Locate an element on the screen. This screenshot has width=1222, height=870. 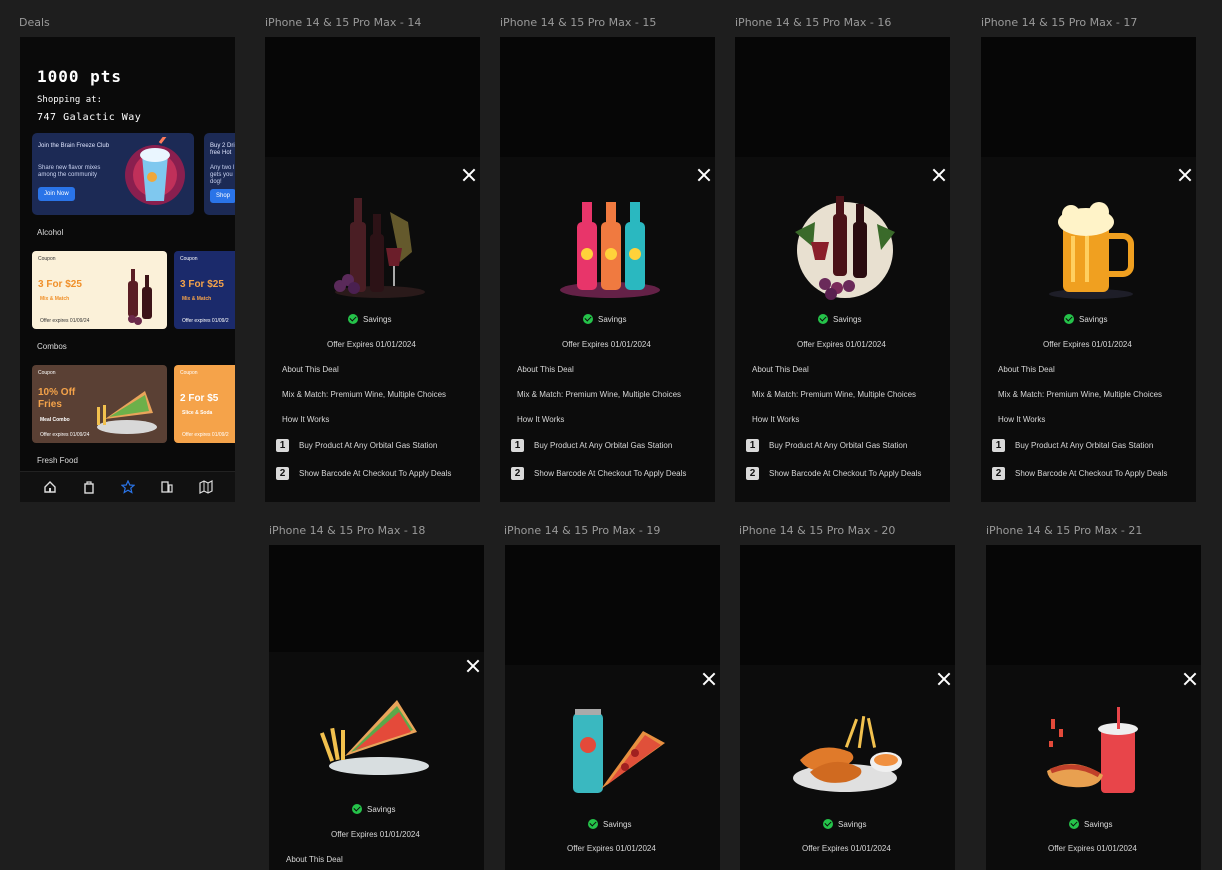
soda-bottles-image is located at coordinates (610, 250).